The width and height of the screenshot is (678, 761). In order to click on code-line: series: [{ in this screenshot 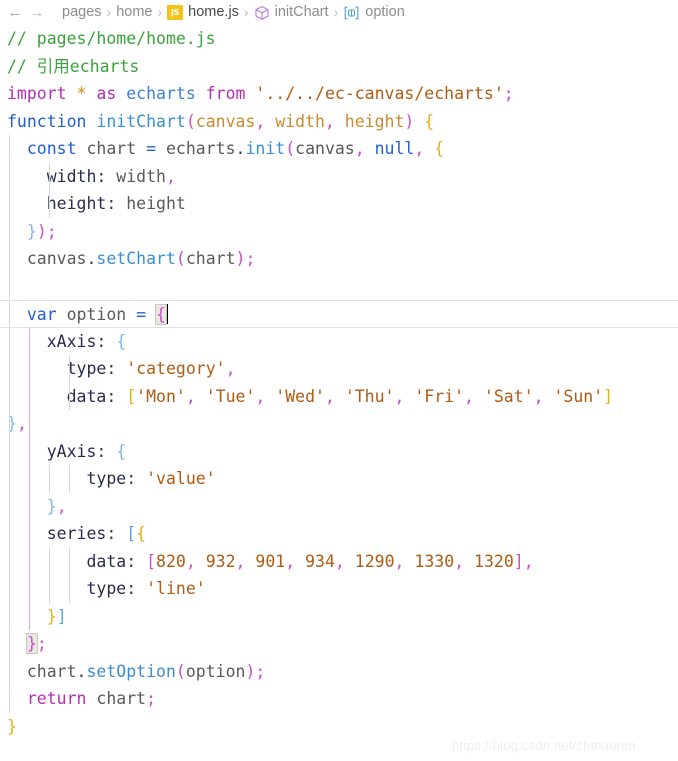, I will do `click(339, 534)`.